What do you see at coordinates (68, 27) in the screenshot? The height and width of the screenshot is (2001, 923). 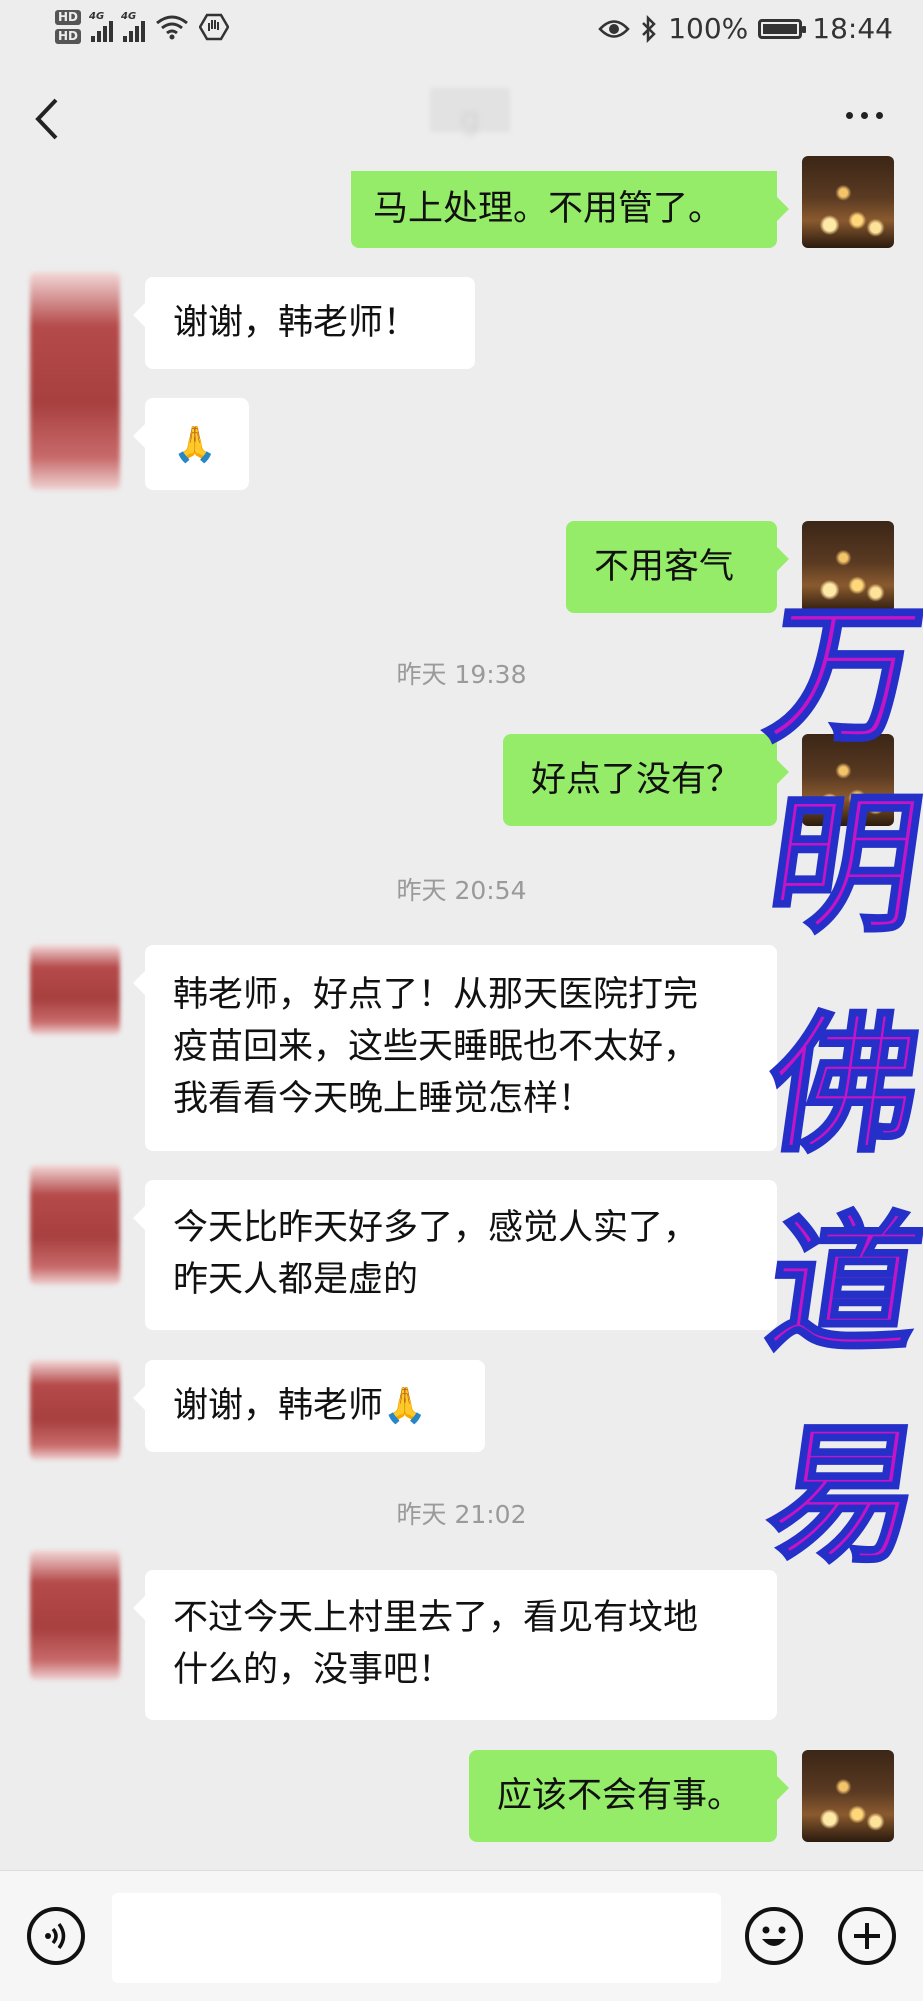 I see `sim-indicators: HD HD` at bounding box center [68, 27].